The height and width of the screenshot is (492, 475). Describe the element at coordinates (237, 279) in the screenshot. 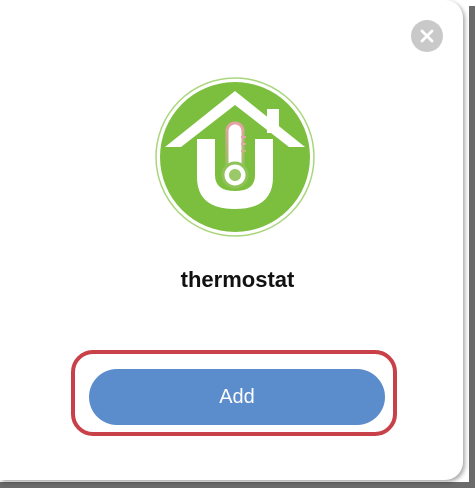

I see `device-name: thermostat` at that location.